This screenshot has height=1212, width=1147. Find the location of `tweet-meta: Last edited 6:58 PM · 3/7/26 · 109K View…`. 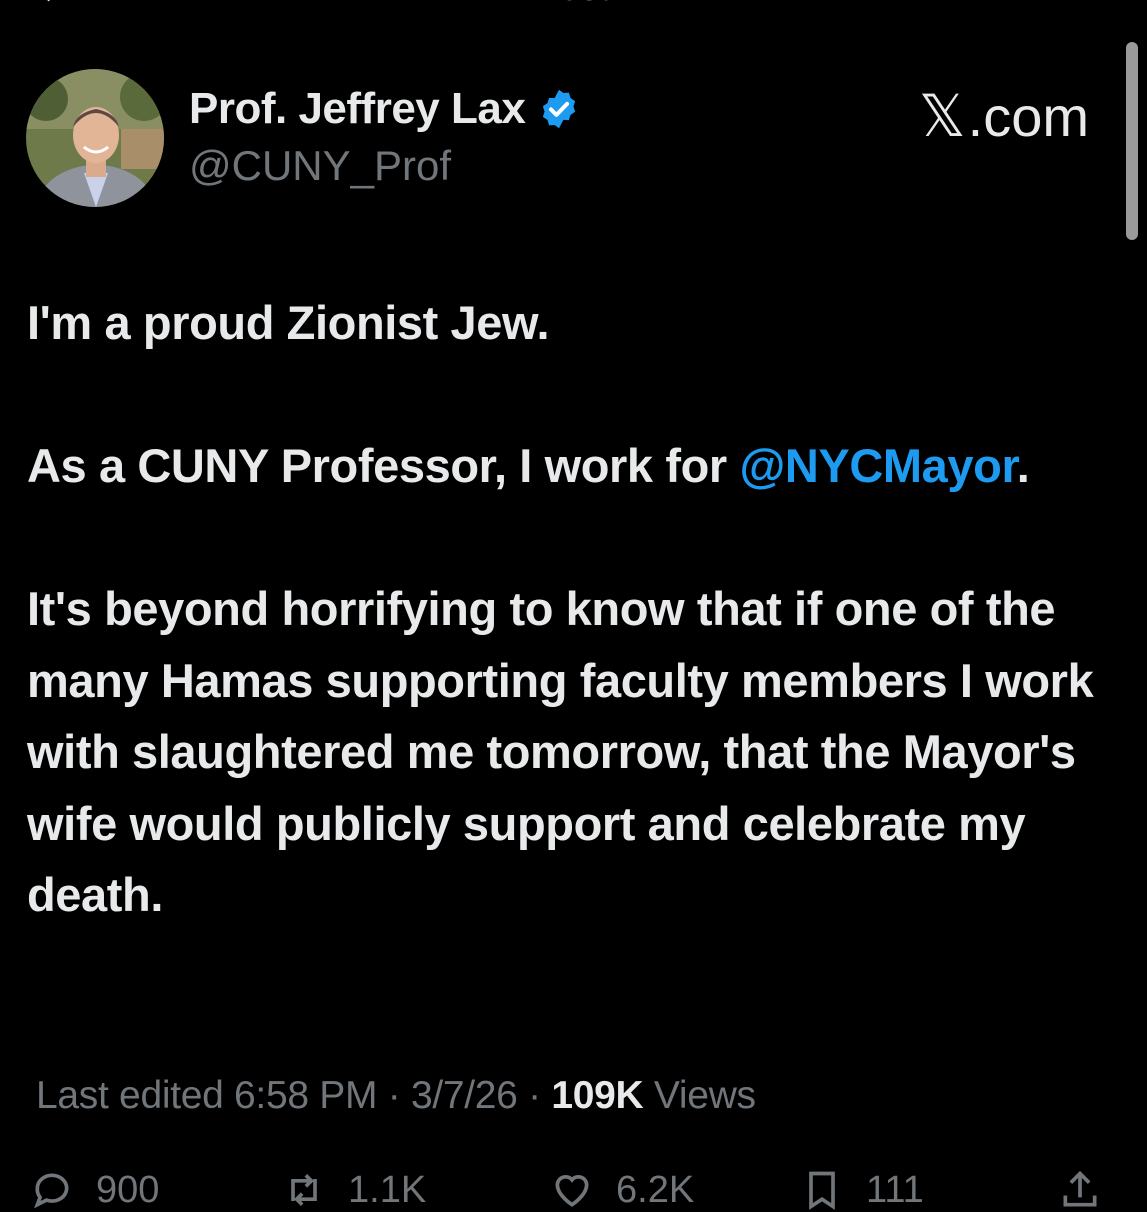

tweet-meta: Last edited 6:58 PM · 3/7/26 · 109K View… is located at coordinates (396, 1096).